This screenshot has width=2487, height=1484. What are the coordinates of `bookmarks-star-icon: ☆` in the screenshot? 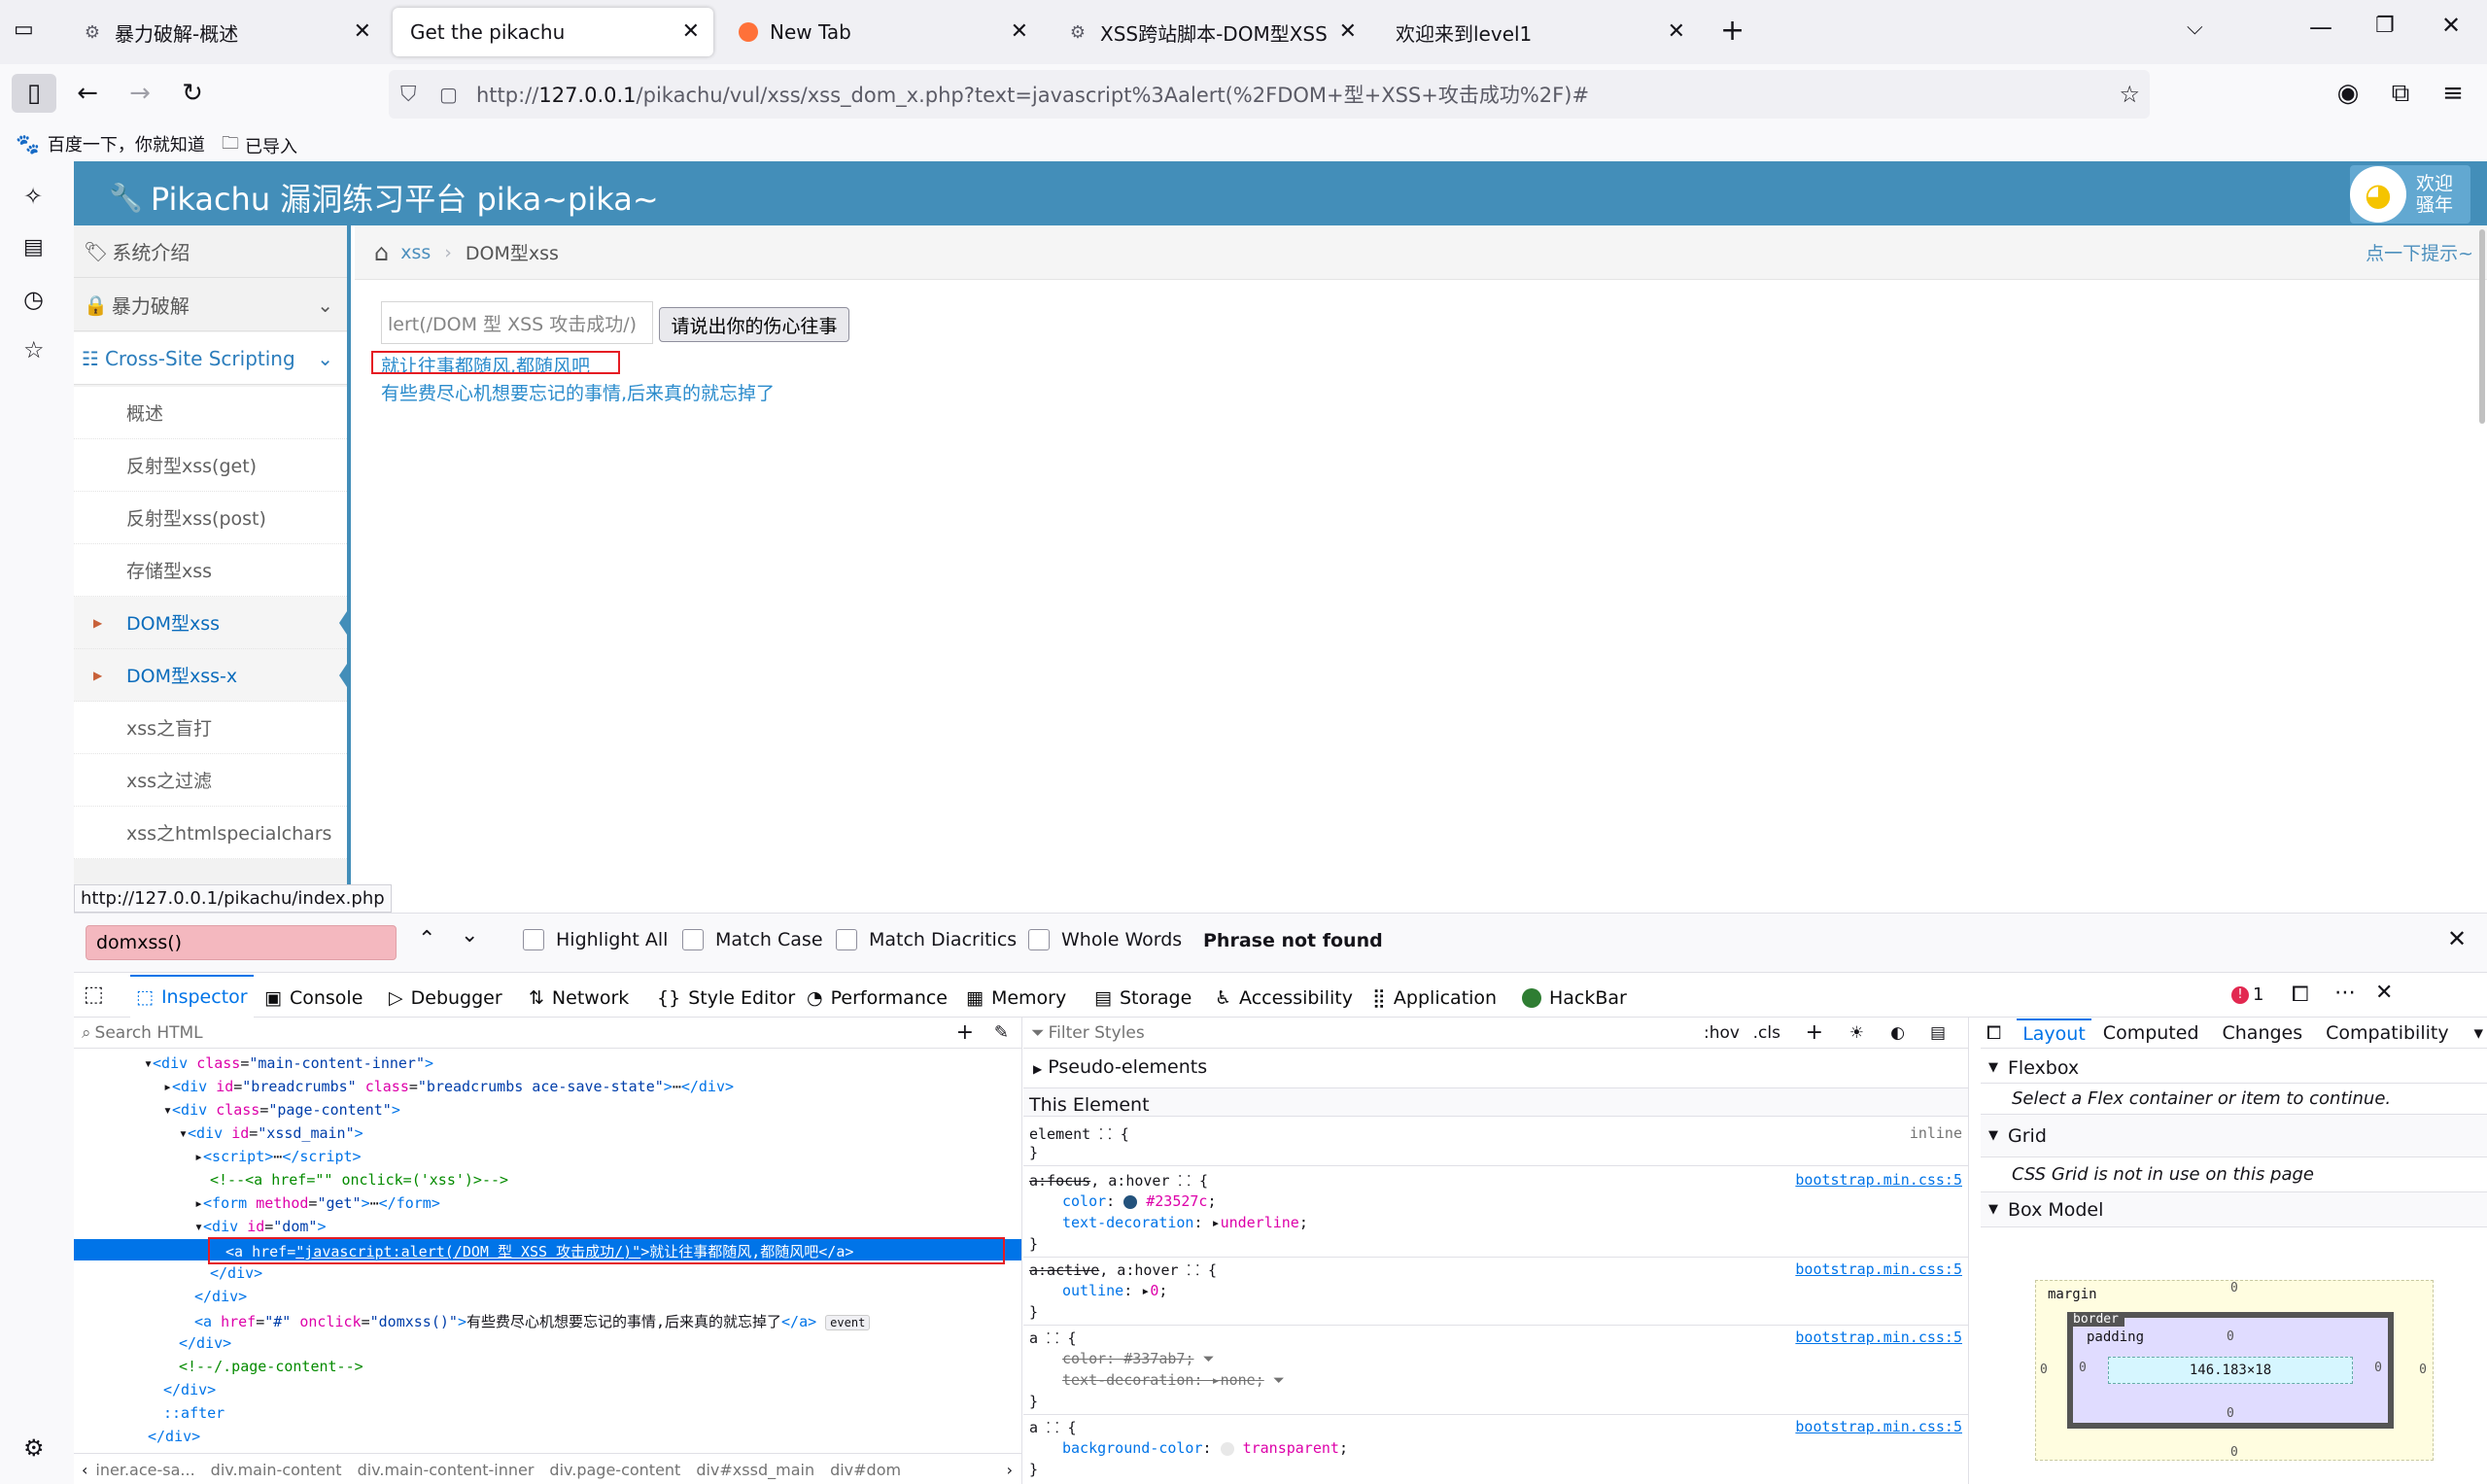 It's located at (34, 349).